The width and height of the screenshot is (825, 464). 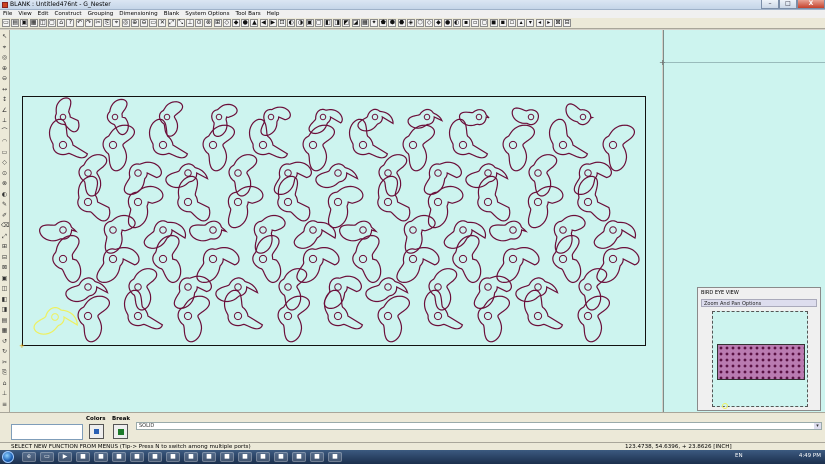 What do you see at coordinates (101, 14) in the screenshot?
I see `menu-grouping: Grouping` at bounding box center [101, 14].